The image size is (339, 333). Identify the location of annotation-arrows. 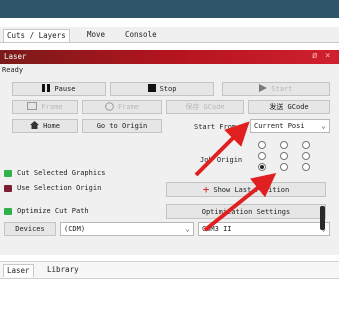
(235, 176).